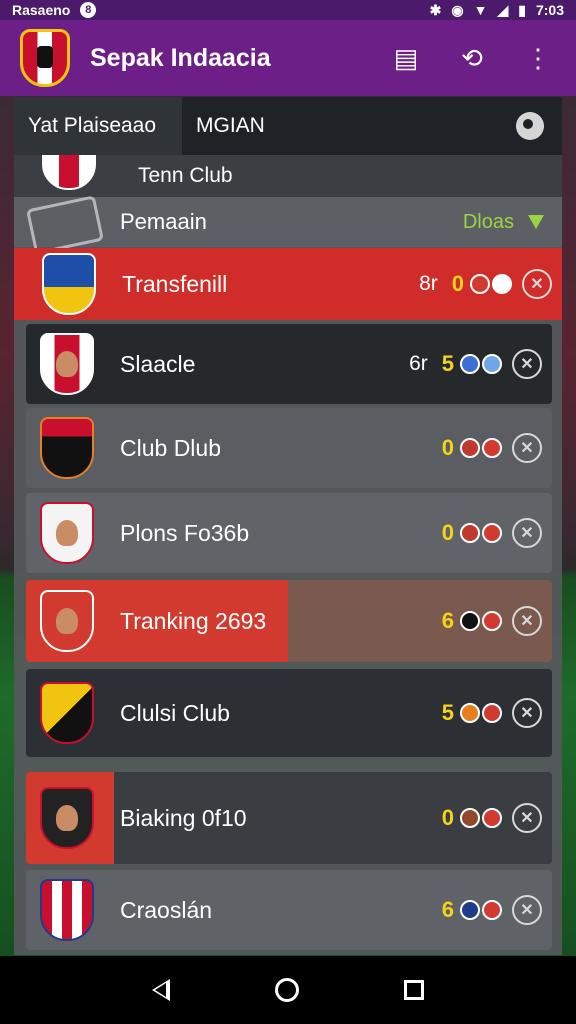 This screenshot has height=1024, width=576. Describe the element at coordinates (549, 10) in the screenshot. I see `status-time: 7:03` at that location.